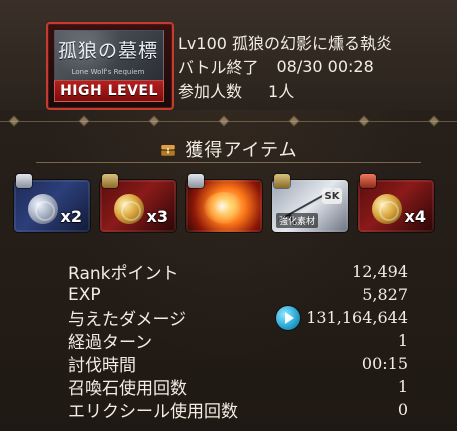  I want to click on banner-title: 孤狼の墓標, so click(107, 51).